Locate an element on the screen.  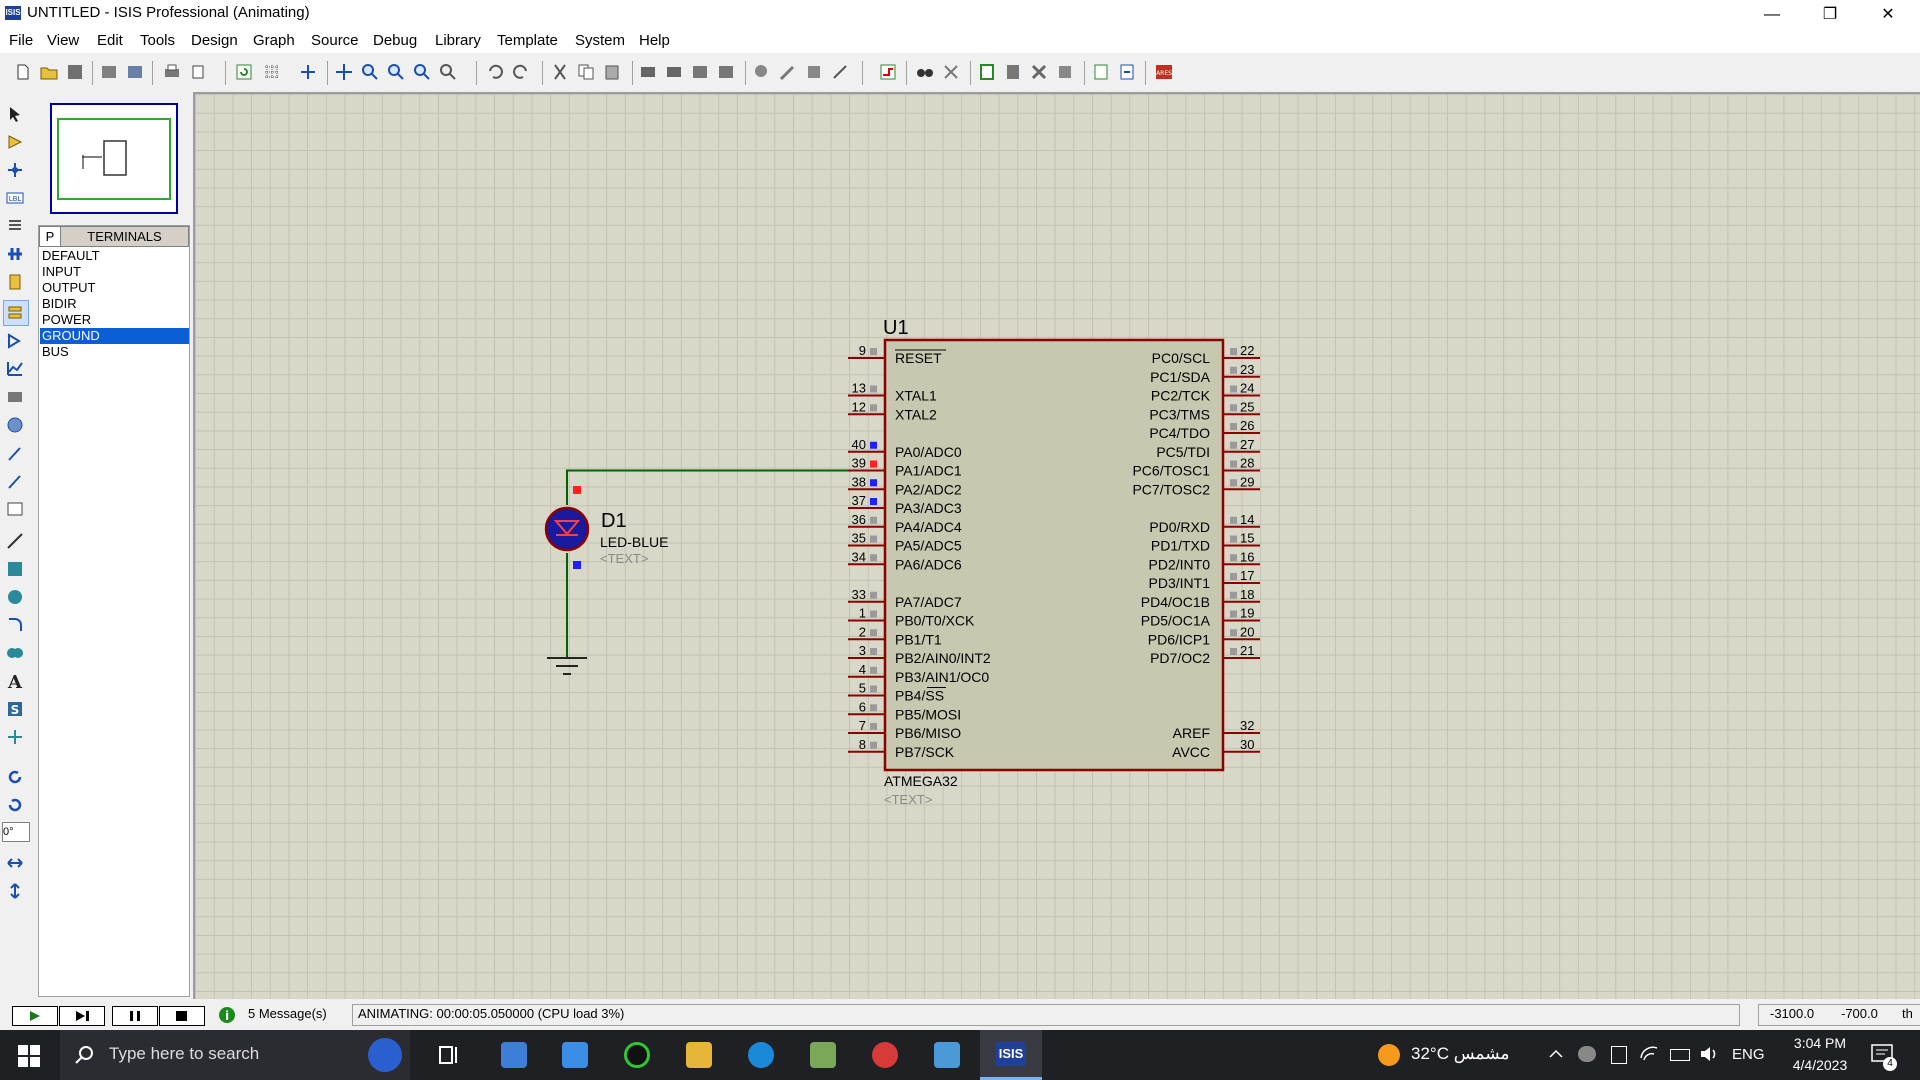
terminal-item: INPUT is located at coordinates (114, 272).